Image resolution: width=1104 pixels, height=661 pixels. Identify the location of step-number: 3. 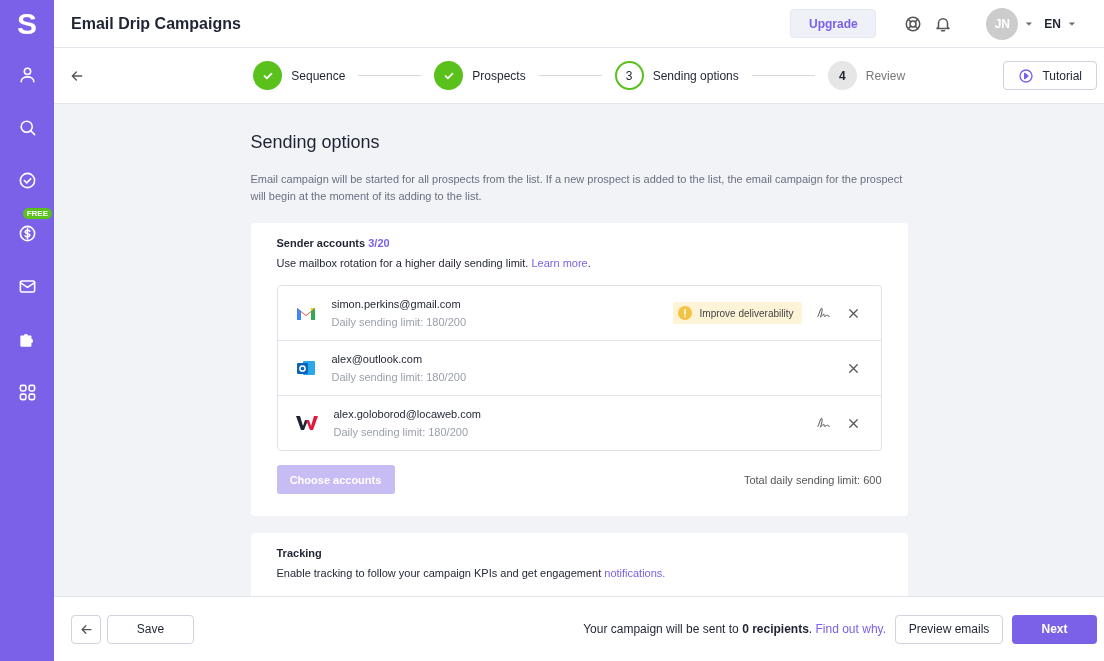
(629, 75).